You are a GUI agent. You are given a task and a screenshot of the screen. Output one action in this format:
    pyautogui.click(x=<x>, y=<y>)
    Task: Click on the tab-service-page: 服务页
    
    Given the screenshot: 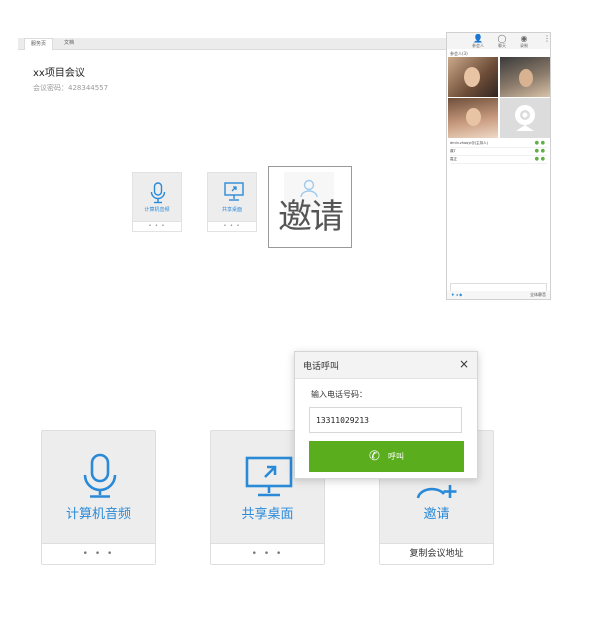 What is the action you would take?
    pyautogui.click(x=39, y=44)
    